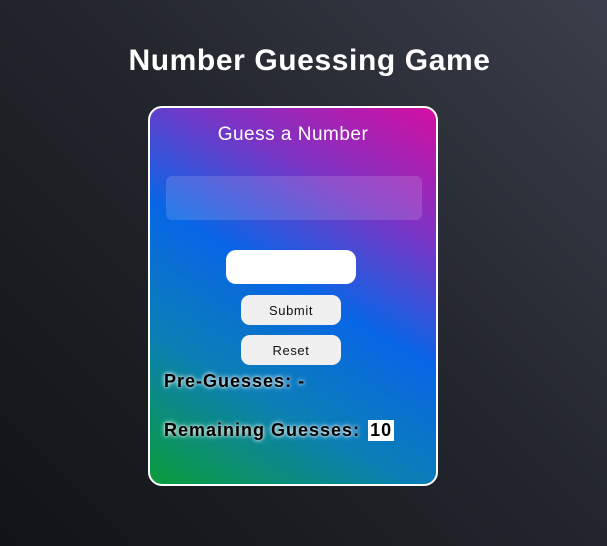  Describe the element at coordinates (302, 381) in the screenshot. I see `previous-guesses-value: -` at that location.